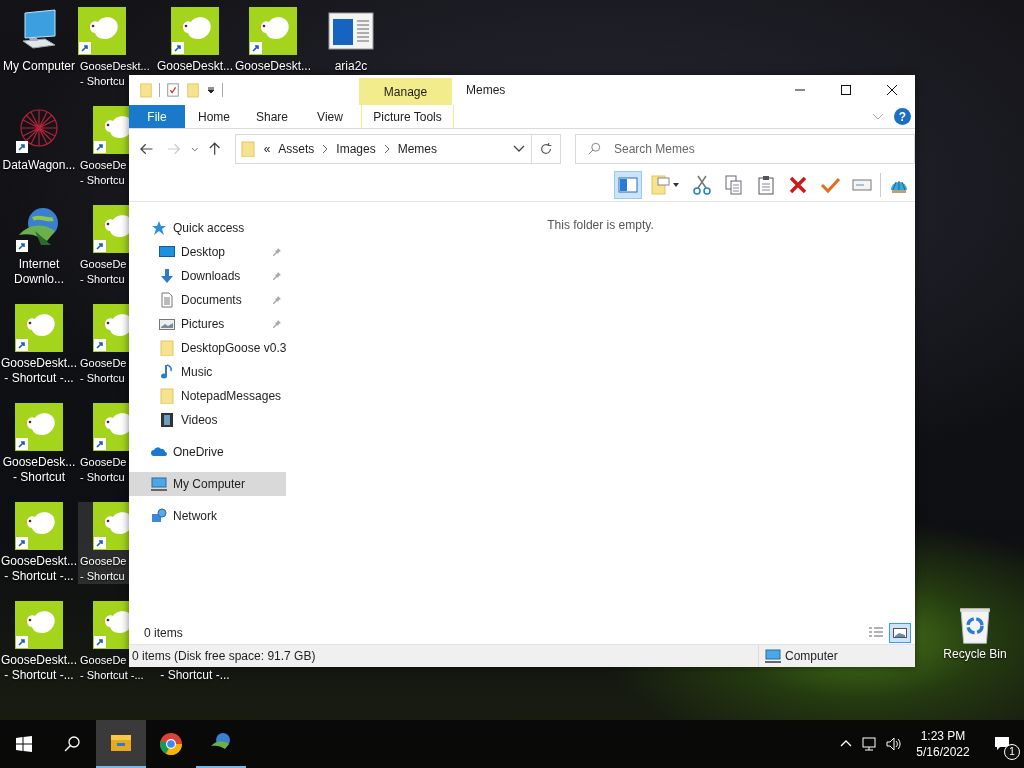 This screenshot has width=1024, height=768. What do you see at coordinates (878, 116) in the screenshot?
I see `expand-ribbon-icon` at bounding box center [878, 116].